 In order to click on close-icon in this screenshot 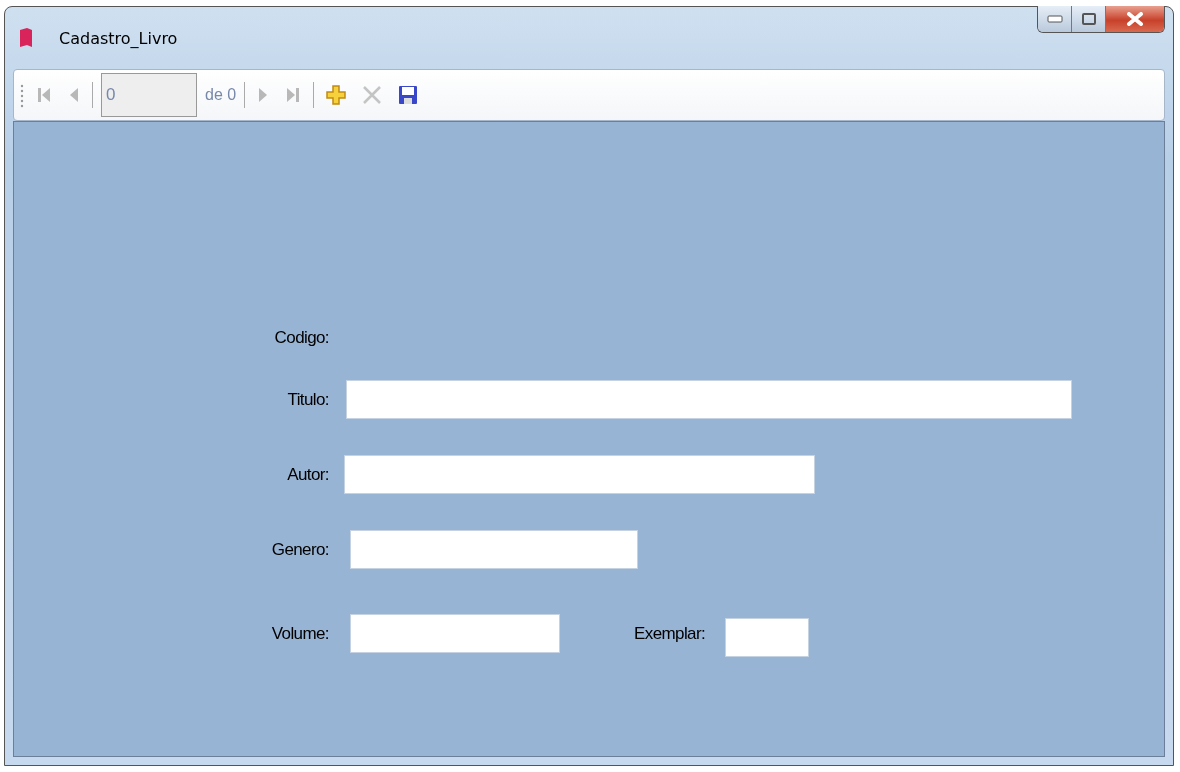, I will do `click(1135, 19)`.